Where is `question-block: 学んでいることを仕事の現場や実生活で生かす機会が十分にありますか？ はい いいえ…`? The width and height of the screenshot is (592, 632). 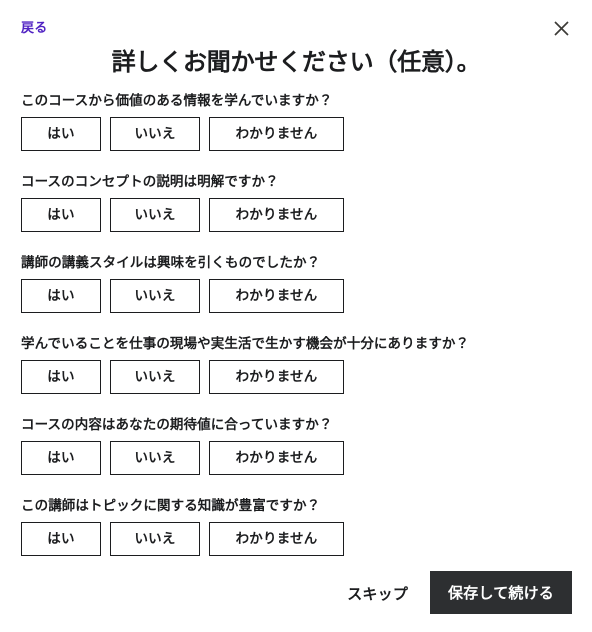 question-block: 学んでいることを仕事の現場や実生活で生かす機会が十分にありますか？ はい いいえ… is located at coordinates (296, 364).